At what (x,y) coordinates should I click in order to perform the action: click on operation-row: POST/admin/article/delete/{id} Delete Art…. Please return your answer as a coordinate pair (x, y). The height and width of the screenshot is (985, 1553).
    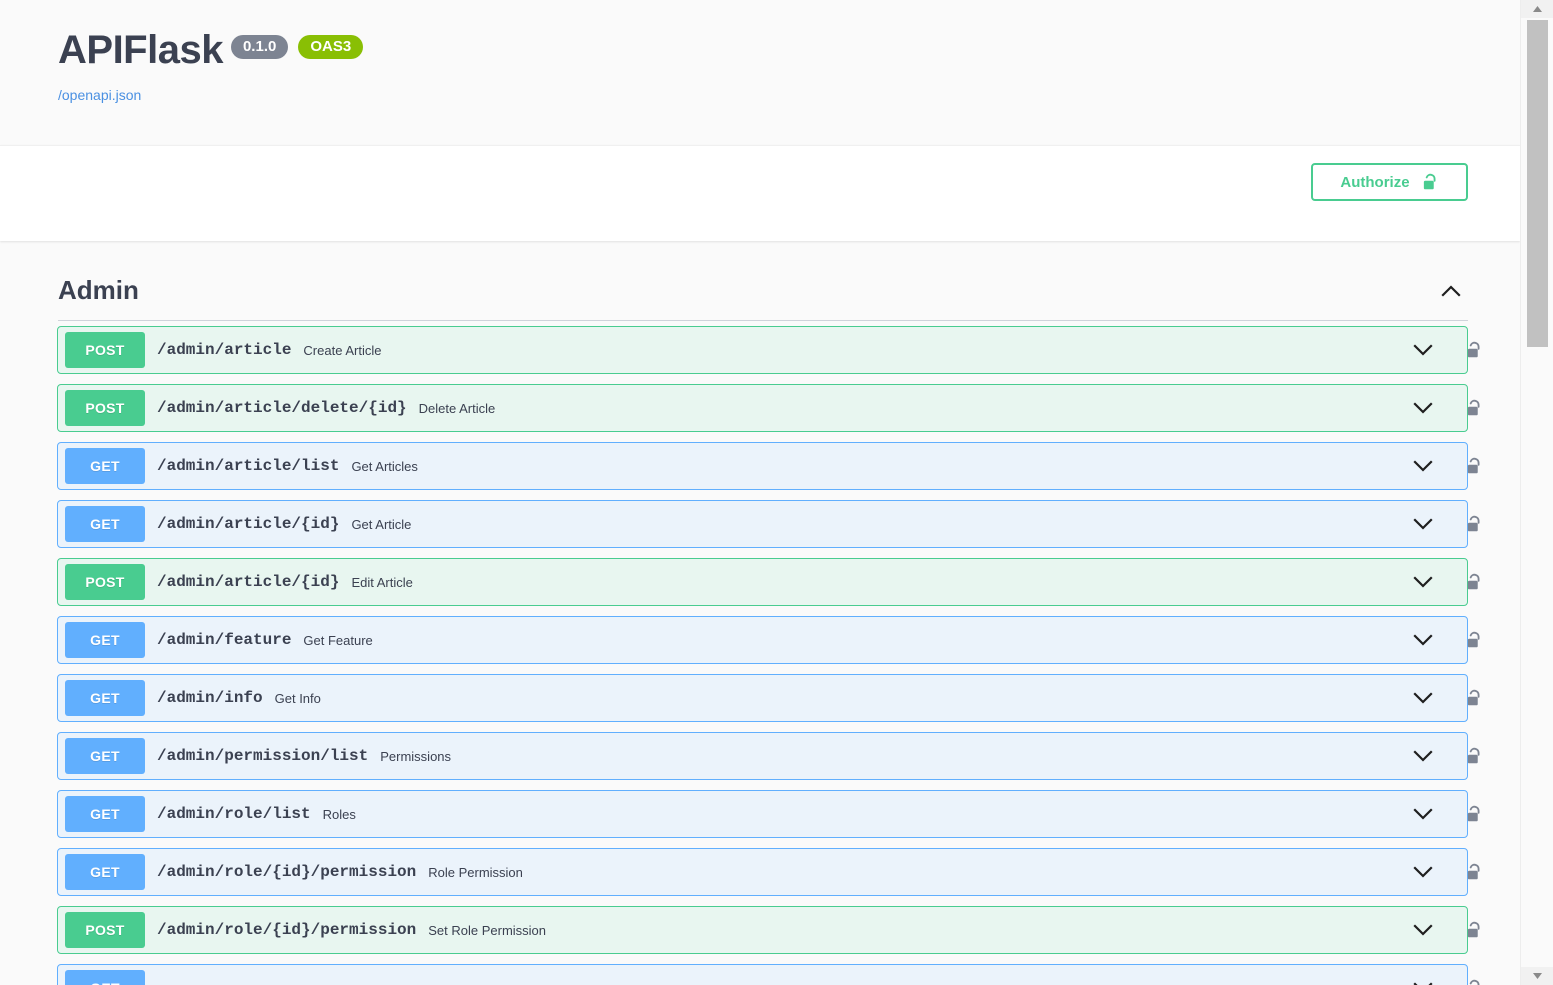
    Looking at the image, I should click on (768, 408).